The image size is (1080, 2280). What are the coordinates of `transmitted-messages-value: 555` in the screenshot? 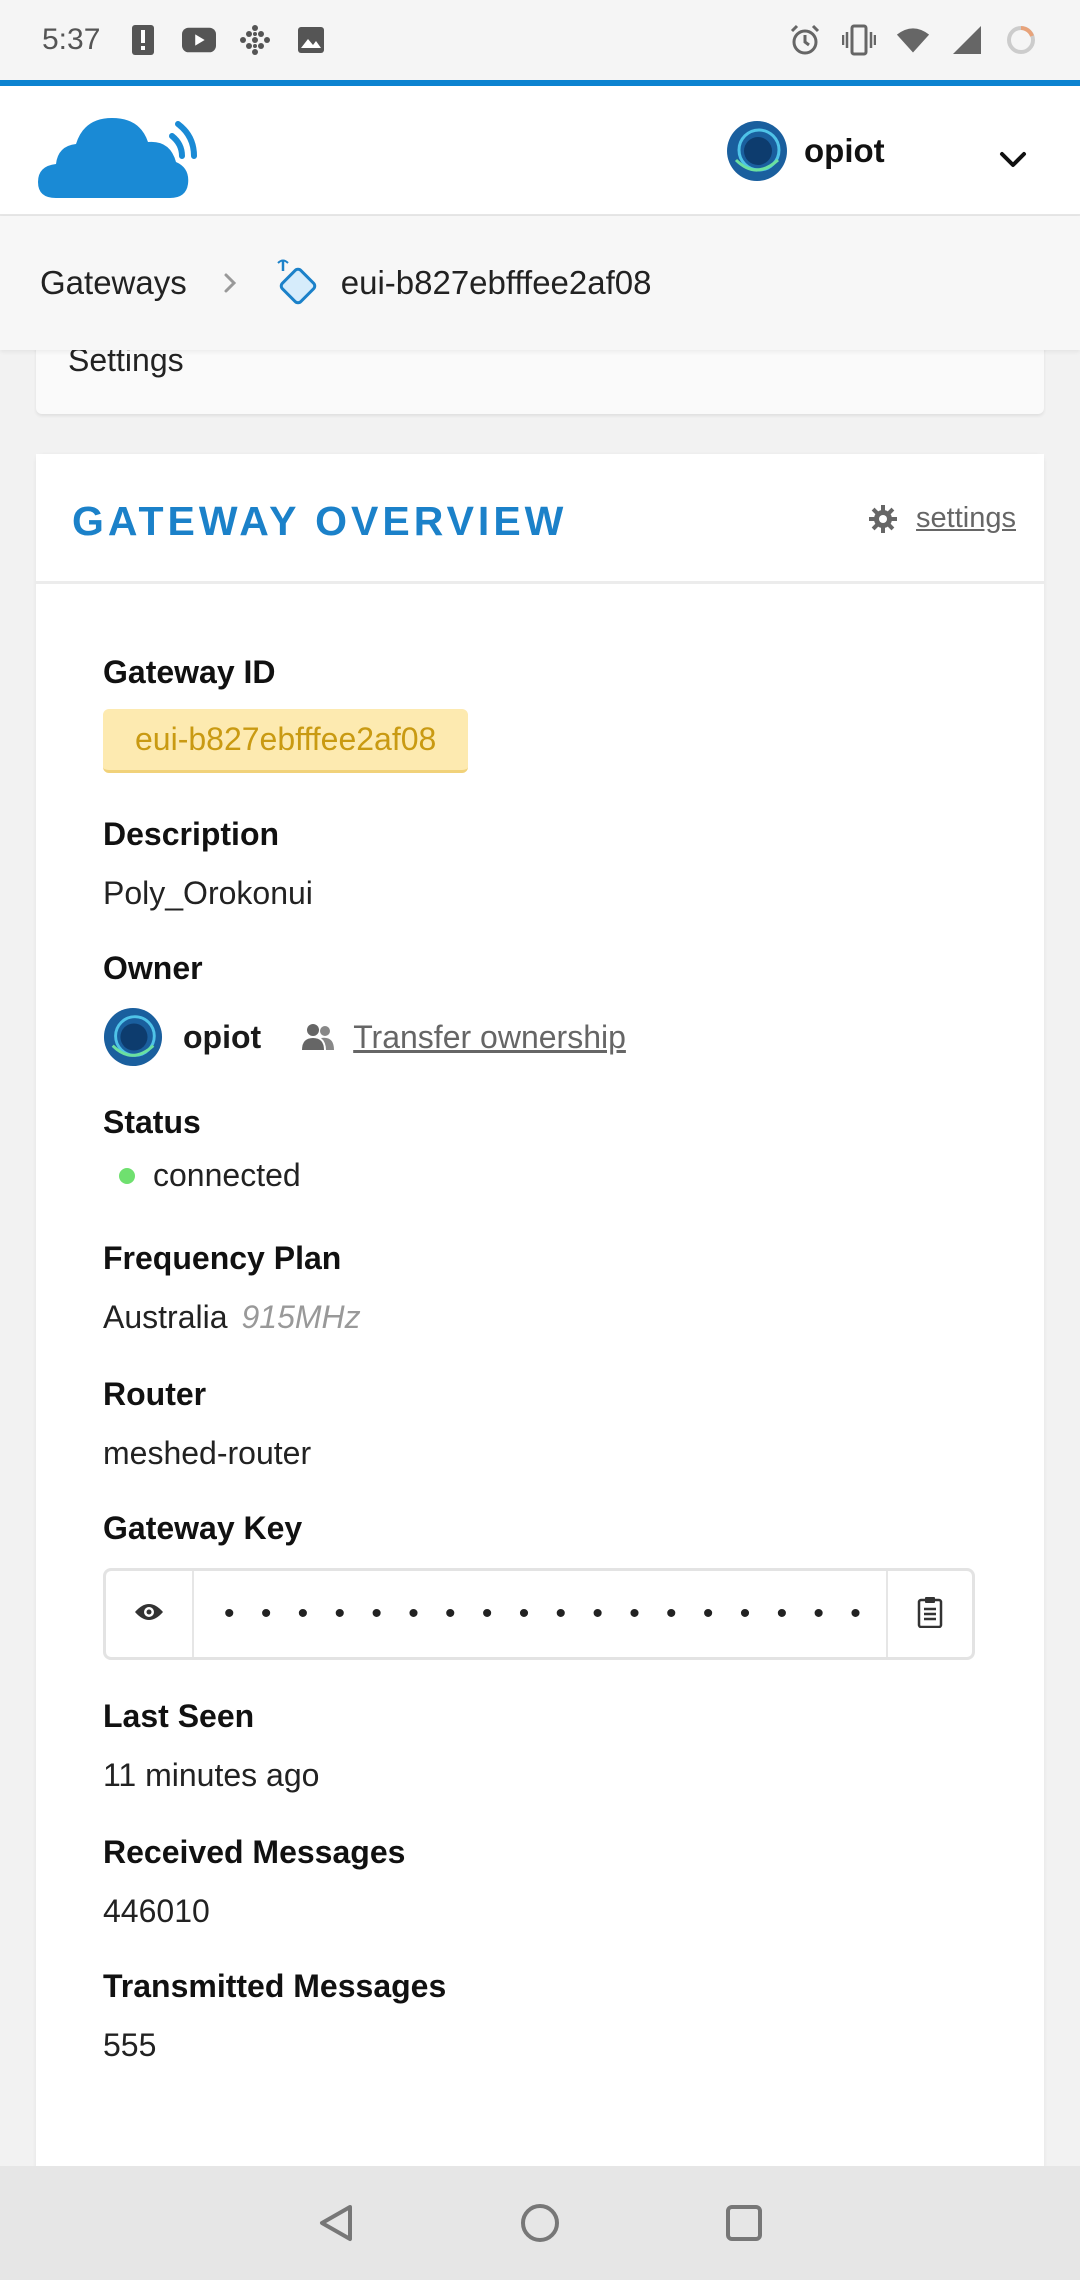 It's located at (130, 2045).